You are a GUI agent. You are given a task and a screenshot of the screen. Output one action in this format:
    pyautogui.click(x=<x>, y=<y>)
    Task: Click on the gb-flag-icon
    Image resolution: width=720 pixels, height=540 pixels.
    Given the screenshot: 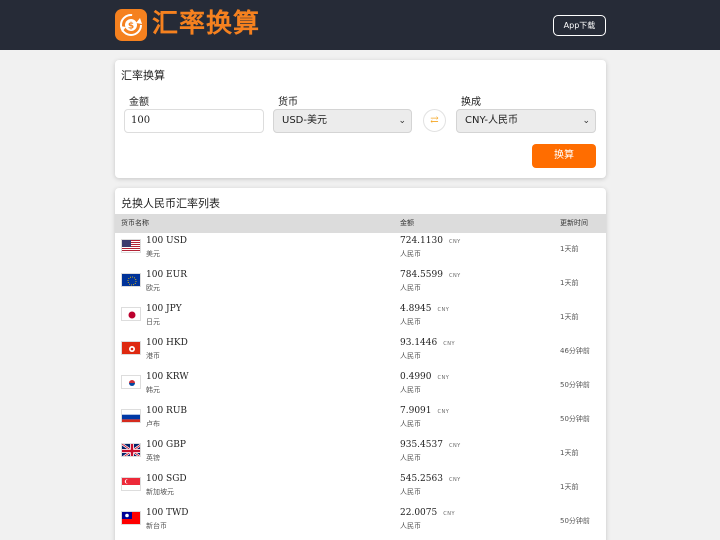 What is the action you would take?
    pyautogui.click(x=131, y=450)
    